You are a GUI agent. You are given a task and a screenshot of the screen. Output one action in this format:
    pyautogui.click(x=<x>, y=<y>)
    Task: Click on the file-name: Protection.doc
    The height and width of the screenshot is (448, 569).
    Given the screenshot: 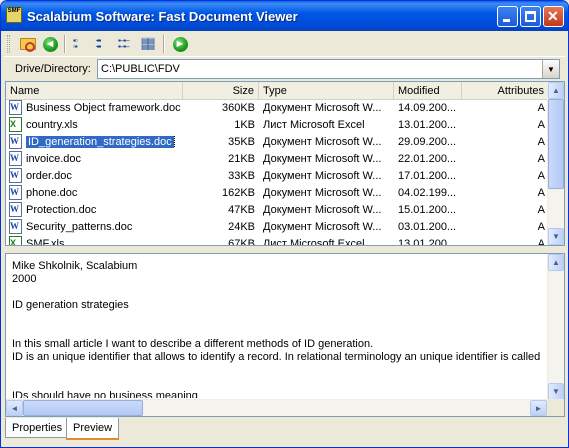 What is the action you would take?
    pyautogui.click(x=104, y=210)
    